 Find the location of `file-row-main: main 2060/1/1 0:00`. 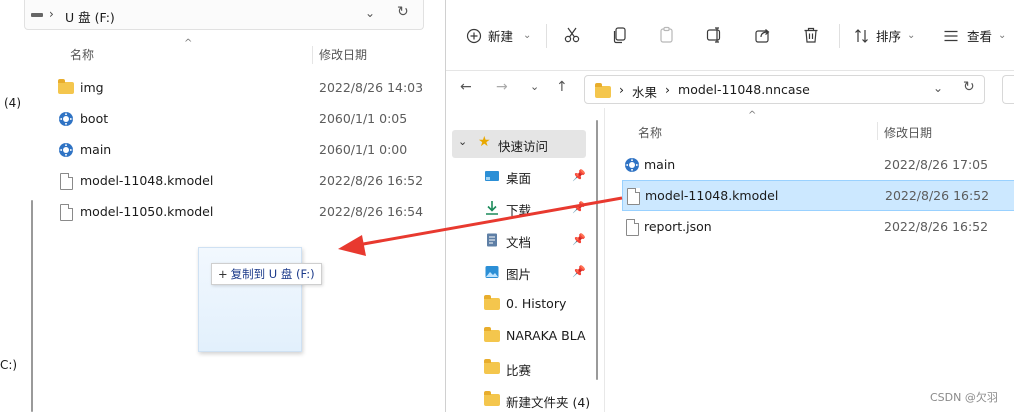

file-row-main: main 2060/1/1 0:00 is located at coordinates (236, 150).